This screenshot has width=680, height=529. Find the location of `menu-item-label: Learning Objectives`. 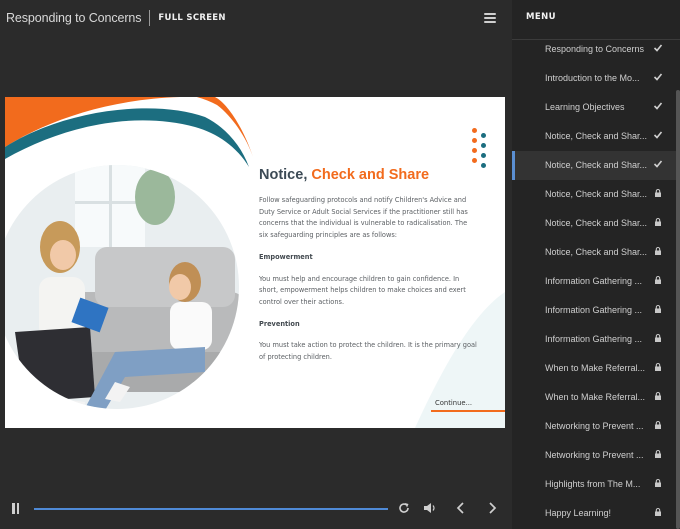

menu-item-label: Learning Objectives is located at coordinates (585, 107).